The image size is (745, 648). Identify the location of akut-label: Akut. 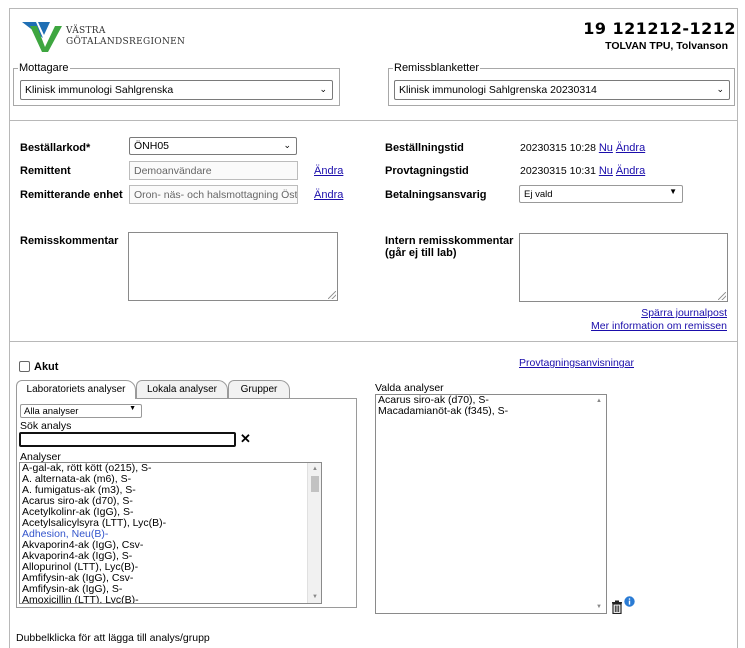
(46, 367).